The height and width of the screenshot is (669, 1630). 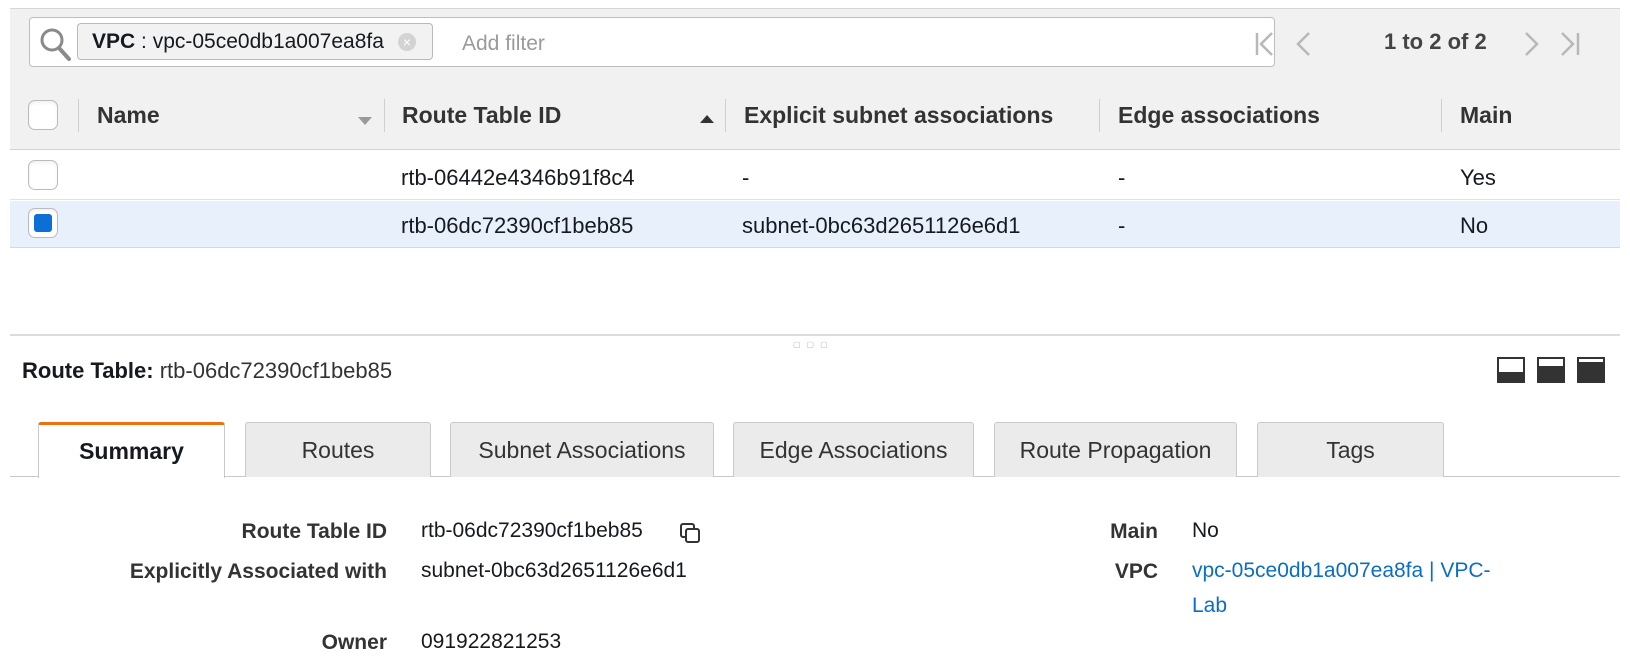 I want to click on owner-label: Owner, so click(x=354, y=642).